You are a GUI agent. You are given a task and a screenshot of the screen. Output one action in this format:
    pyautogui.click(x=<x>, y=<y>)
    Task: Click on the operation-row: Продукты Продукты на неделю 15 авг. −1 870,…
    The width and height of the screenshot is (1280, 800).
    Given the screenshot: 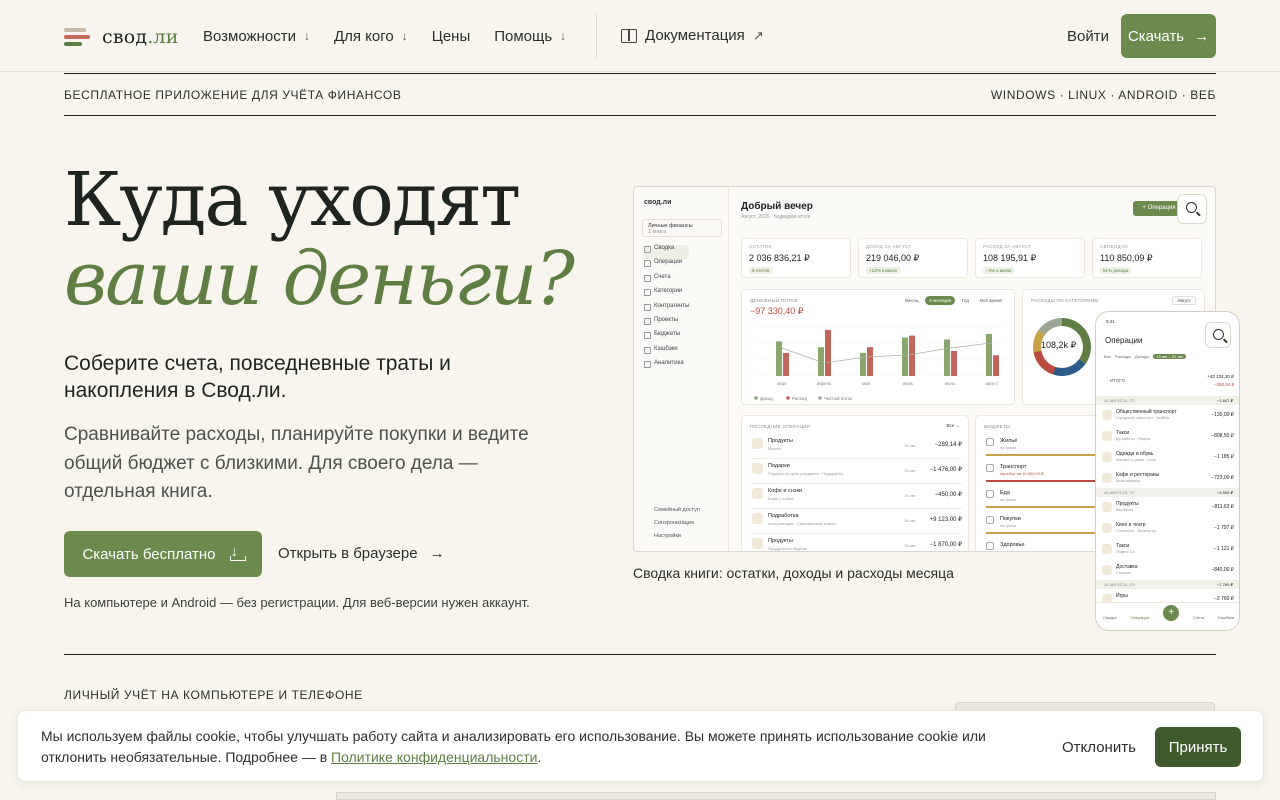 What is the action you would take?
    pyautogui.click(x=857, y=542)
    